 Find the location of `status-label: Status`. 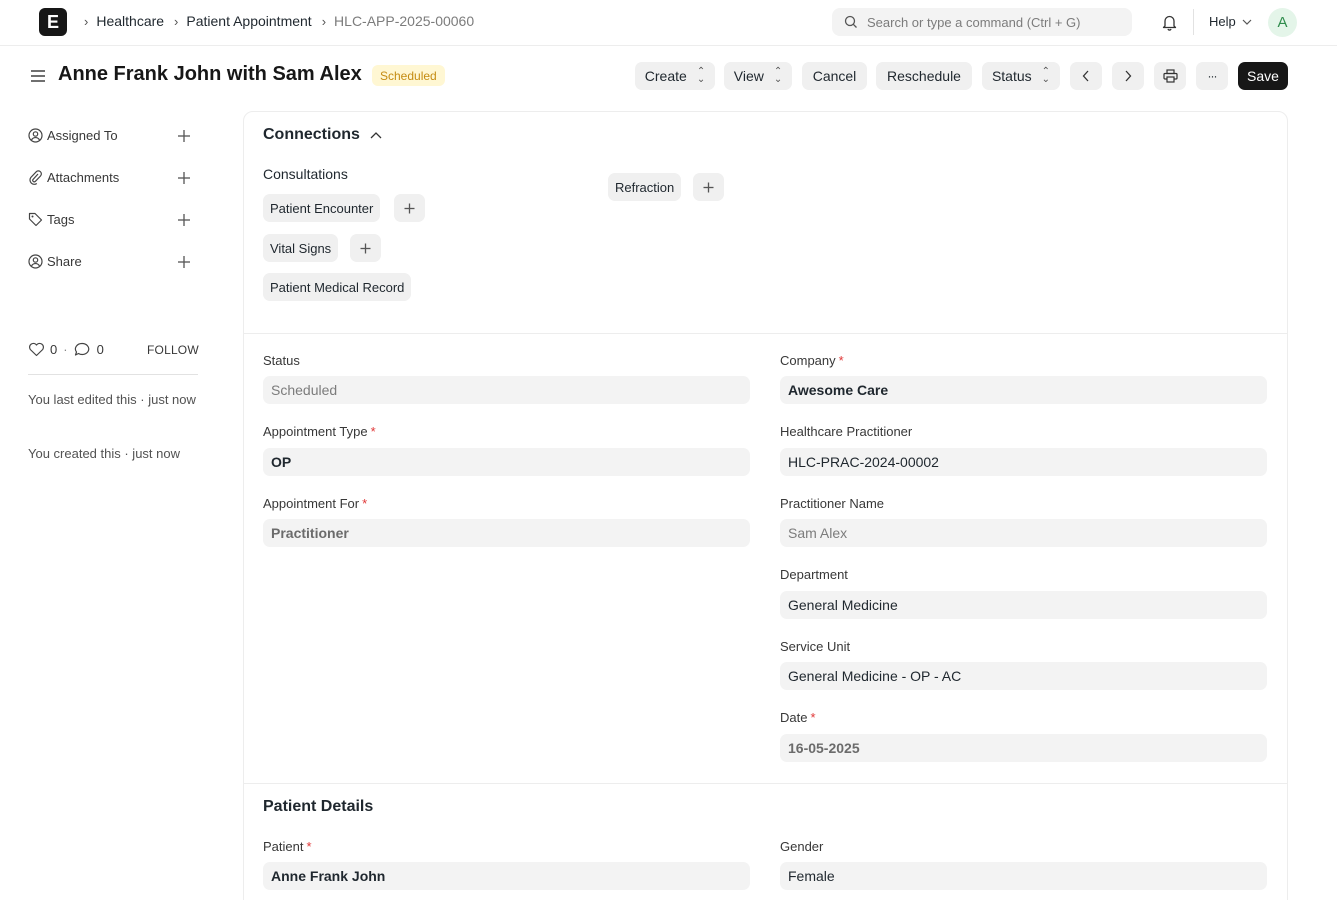

status-label: Status is located at coordinates (281, 360).